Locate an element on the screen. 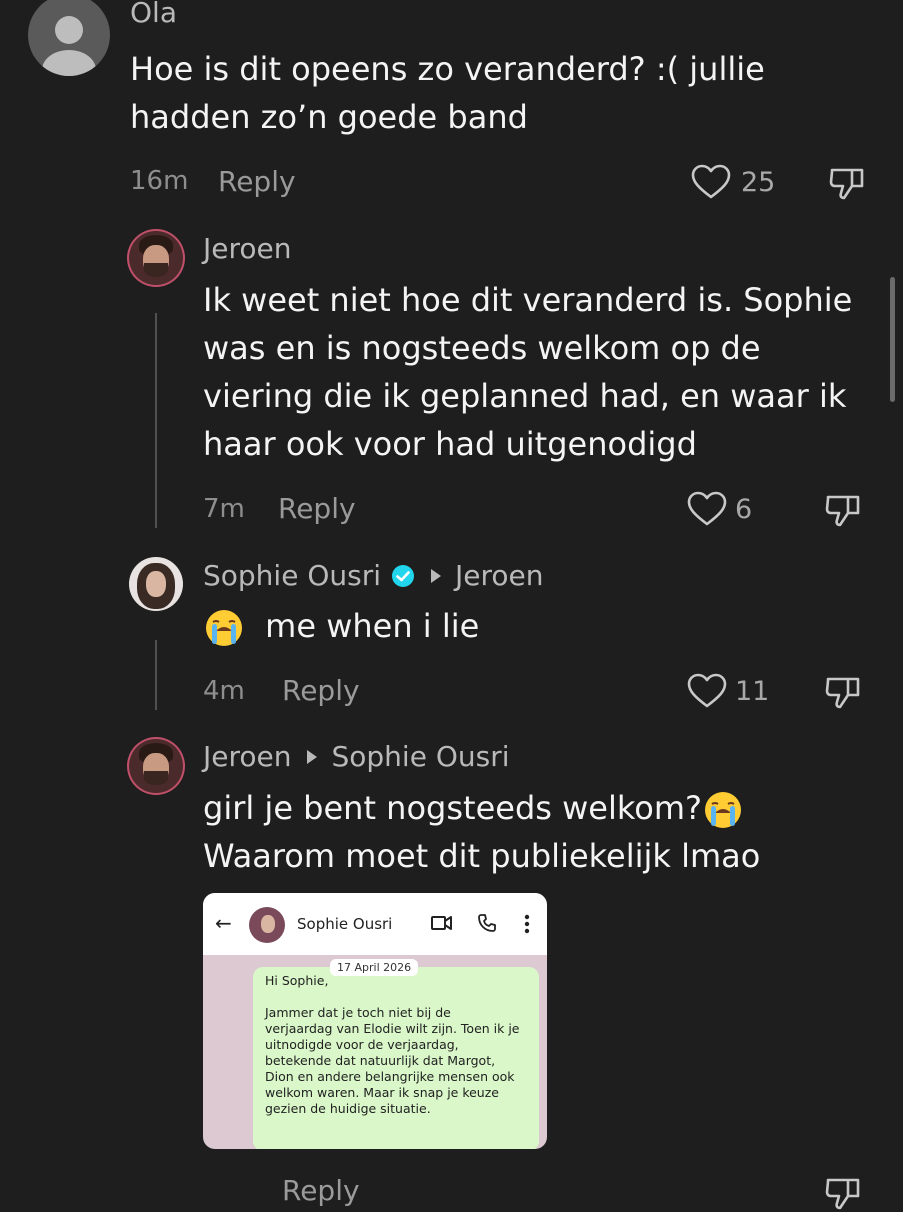 The height and width of the screenshot is (1212, 903). user-placeholder-icon is located at coordinates (69, 30).